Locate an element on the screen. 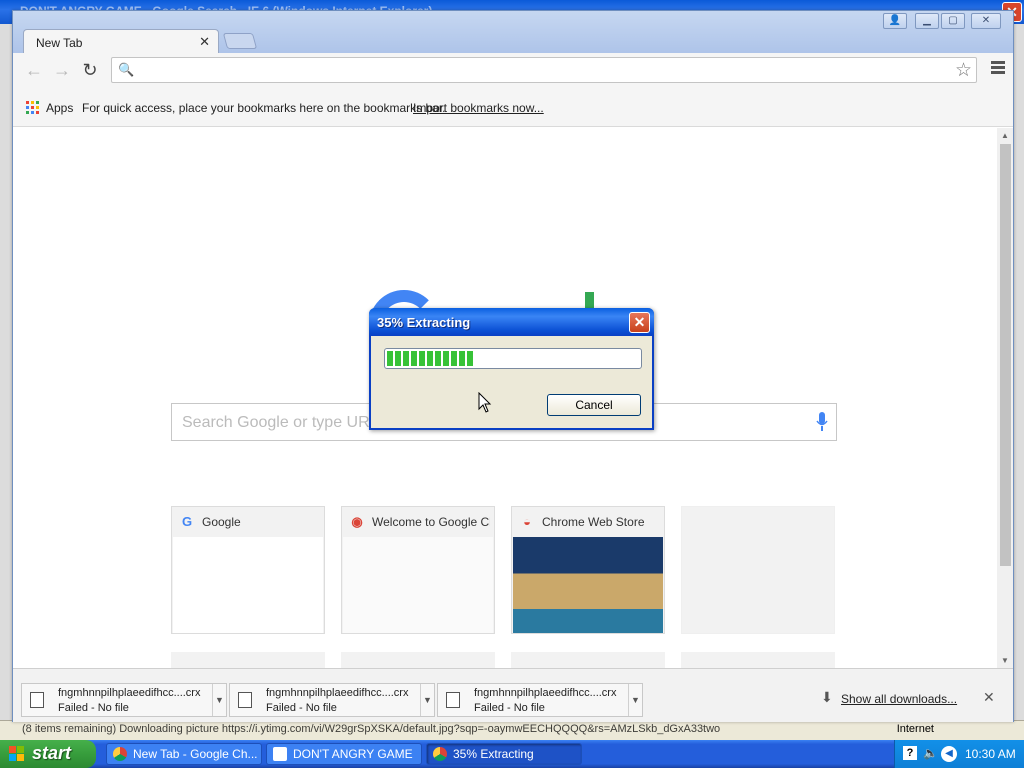 This screenshot has width=1024, height=768. scroll-thumb is located at coordinates (1005, 355).